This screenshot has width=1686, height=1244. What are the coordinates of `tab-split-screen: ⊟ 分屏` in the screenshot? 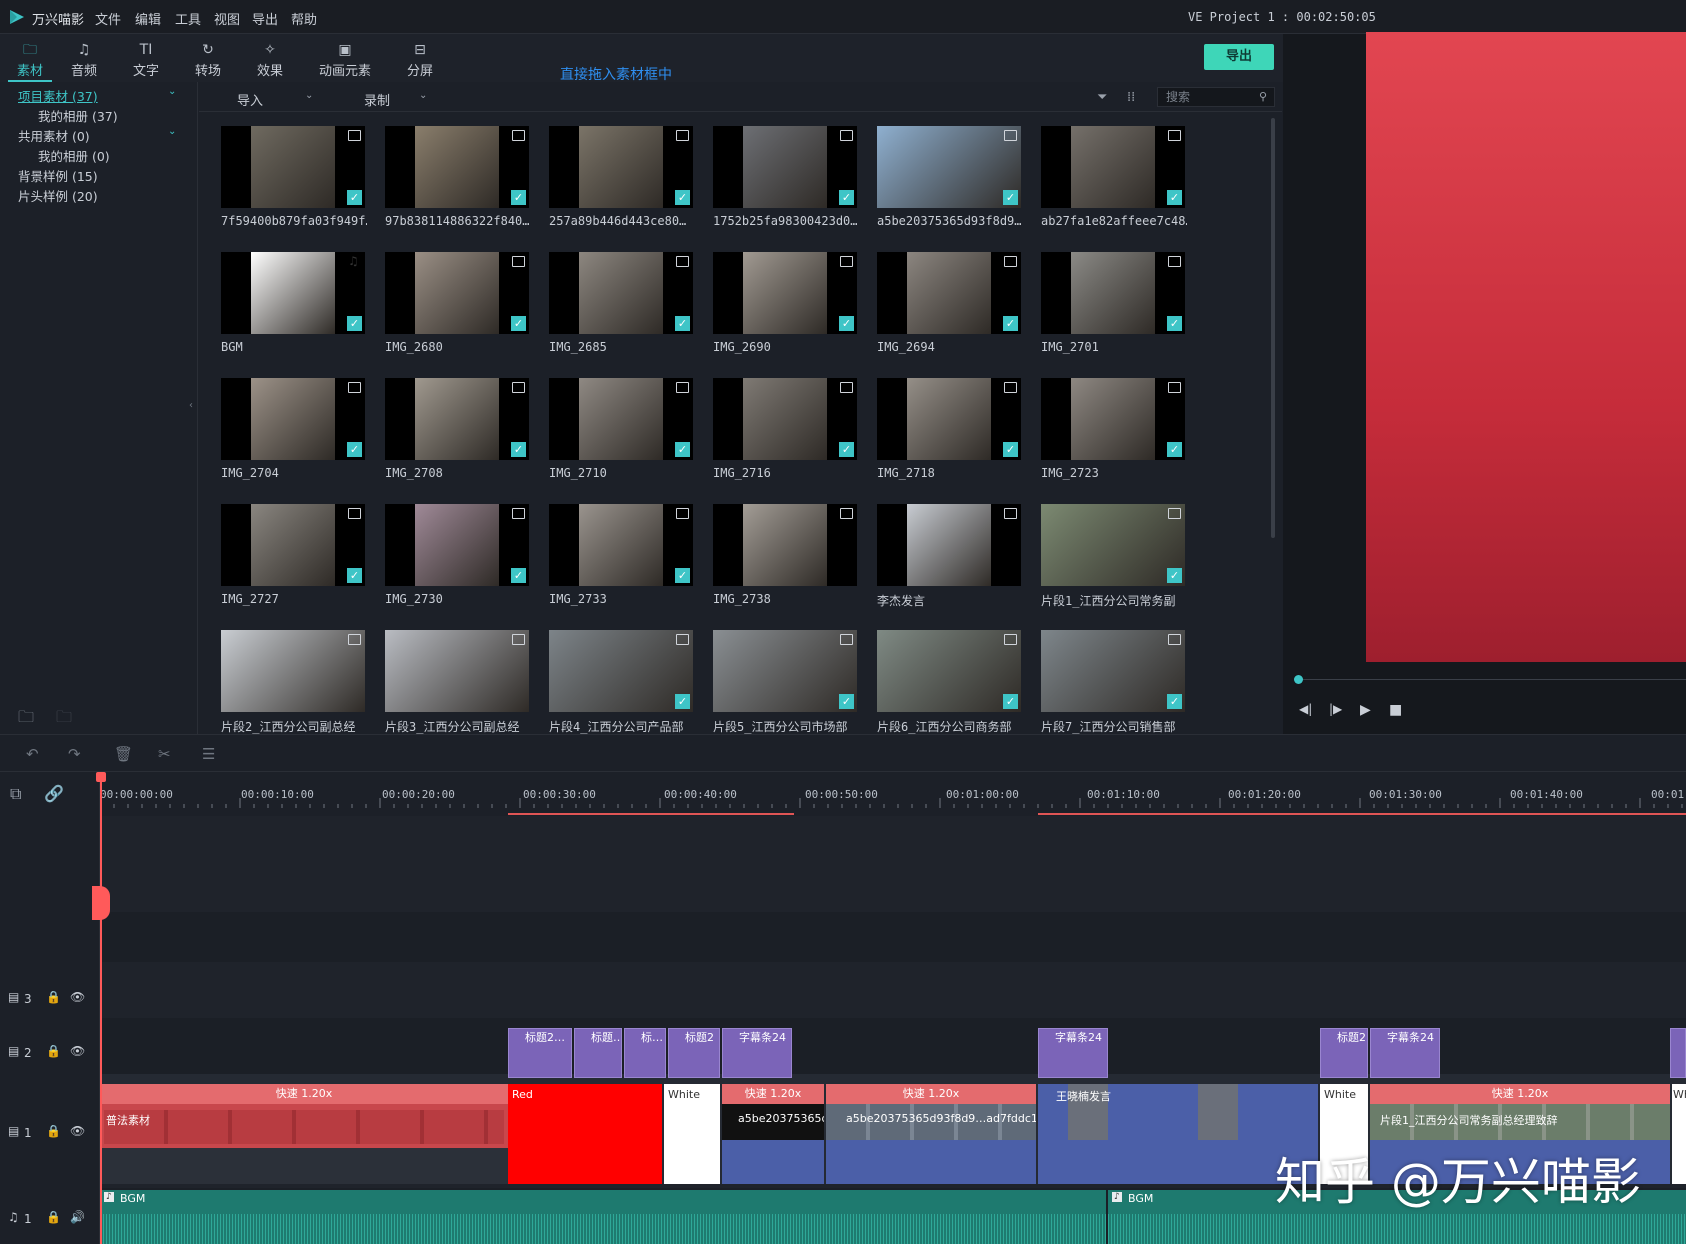 It's located at (420, 58).